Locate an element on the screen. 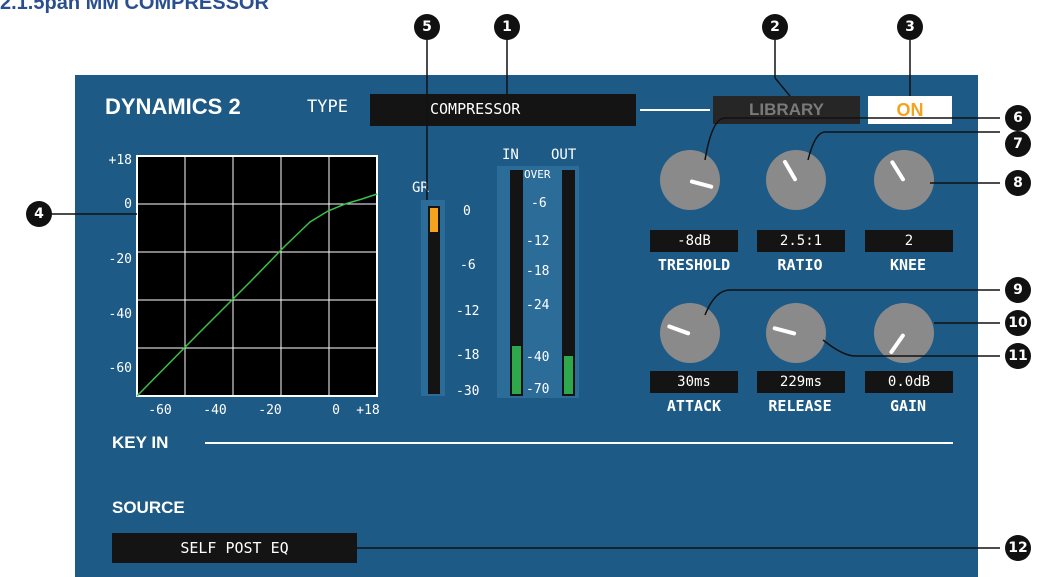 This screenshot has width=1051, height=577. callout-marker: 2 is located at coordinates (775, 27).